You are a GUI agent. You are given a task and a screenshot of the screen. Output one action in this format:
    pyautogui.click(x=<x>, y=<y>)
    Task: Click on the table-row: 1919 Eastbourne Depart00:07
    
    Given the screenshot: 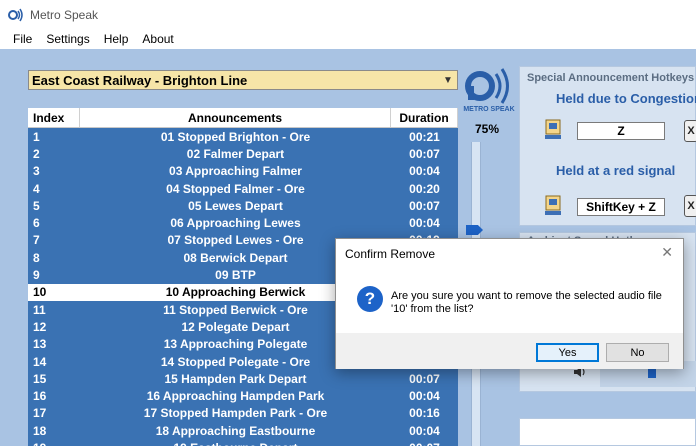 What is the action you would take?
    pyautogui.click(x=243, y=442)
    